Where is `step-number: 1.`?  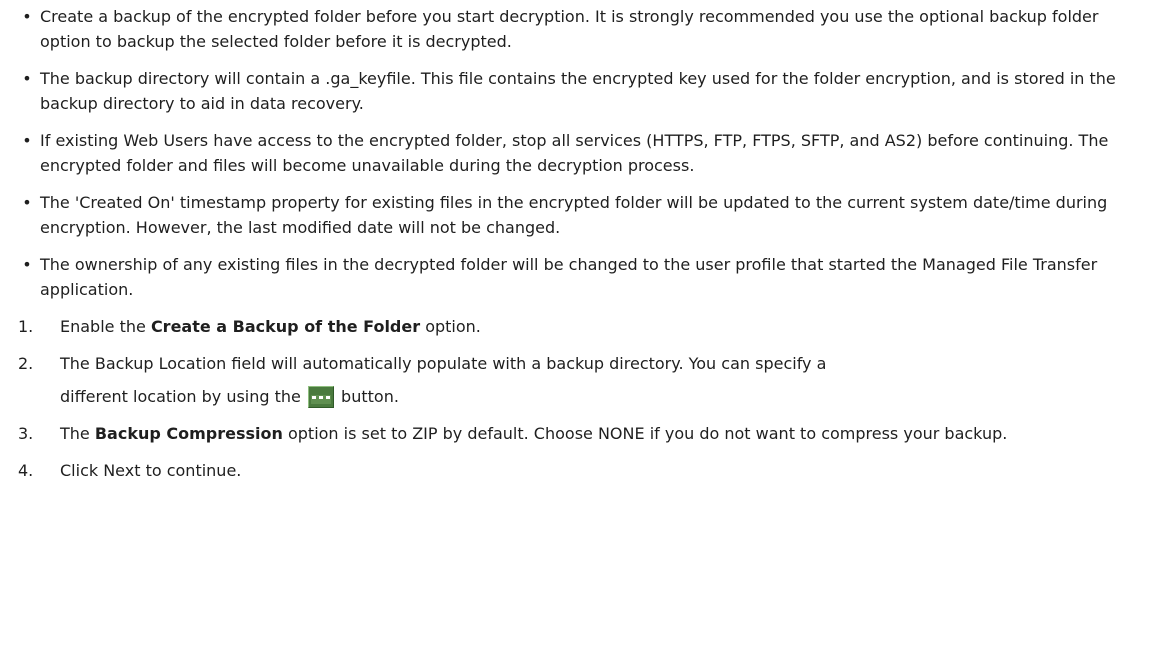
step-number: 1. is located at coordinates (26, 326).